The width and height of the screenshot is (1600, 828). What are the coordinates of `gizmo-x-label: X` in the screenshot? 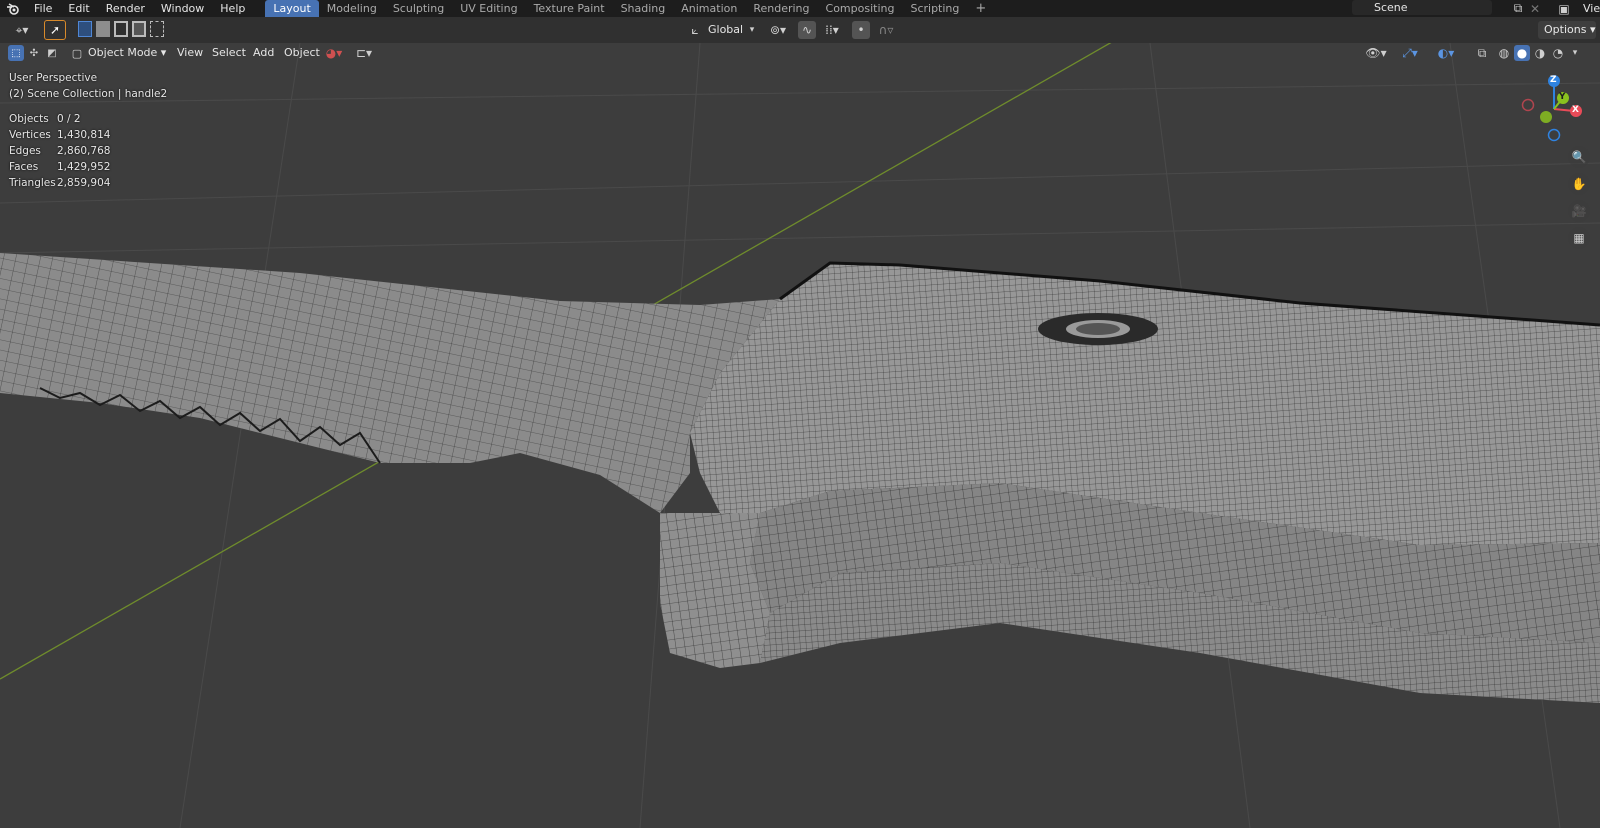 It's located at (1575, 110).